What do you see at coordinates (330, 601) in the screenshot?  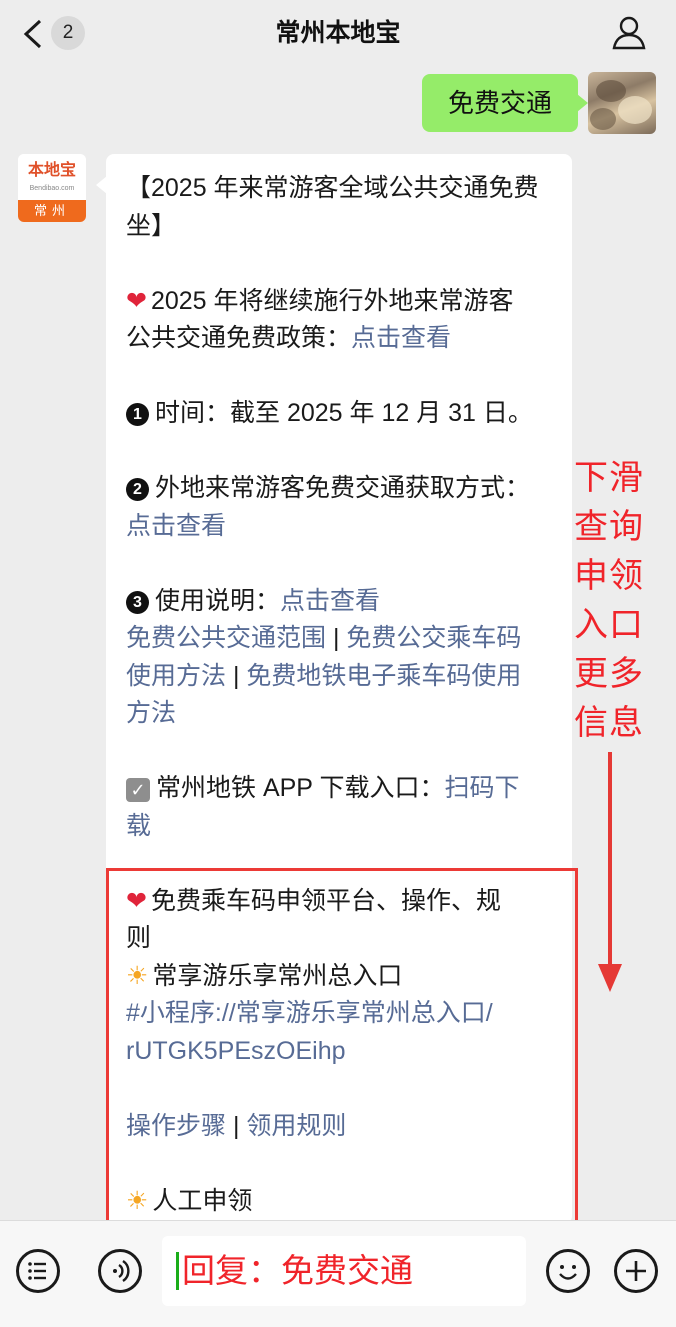 I see `usage-link: 点击查看` at bounding box center [330, 601].